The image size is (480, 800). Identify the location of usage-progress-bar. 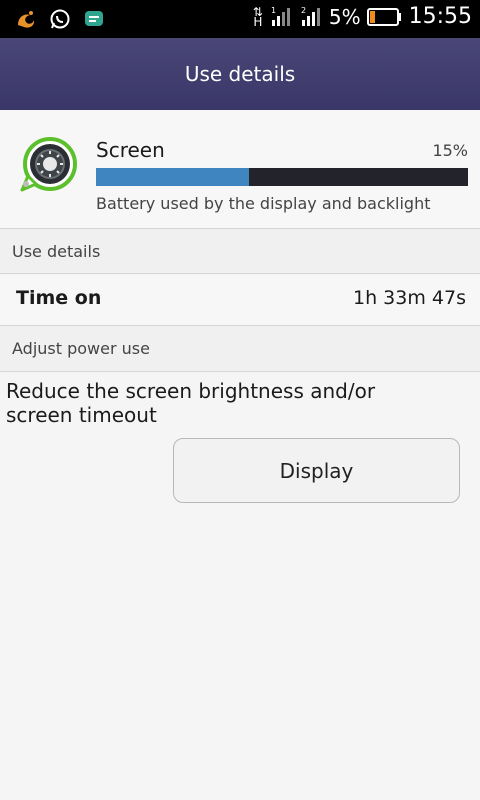
(282, 177).